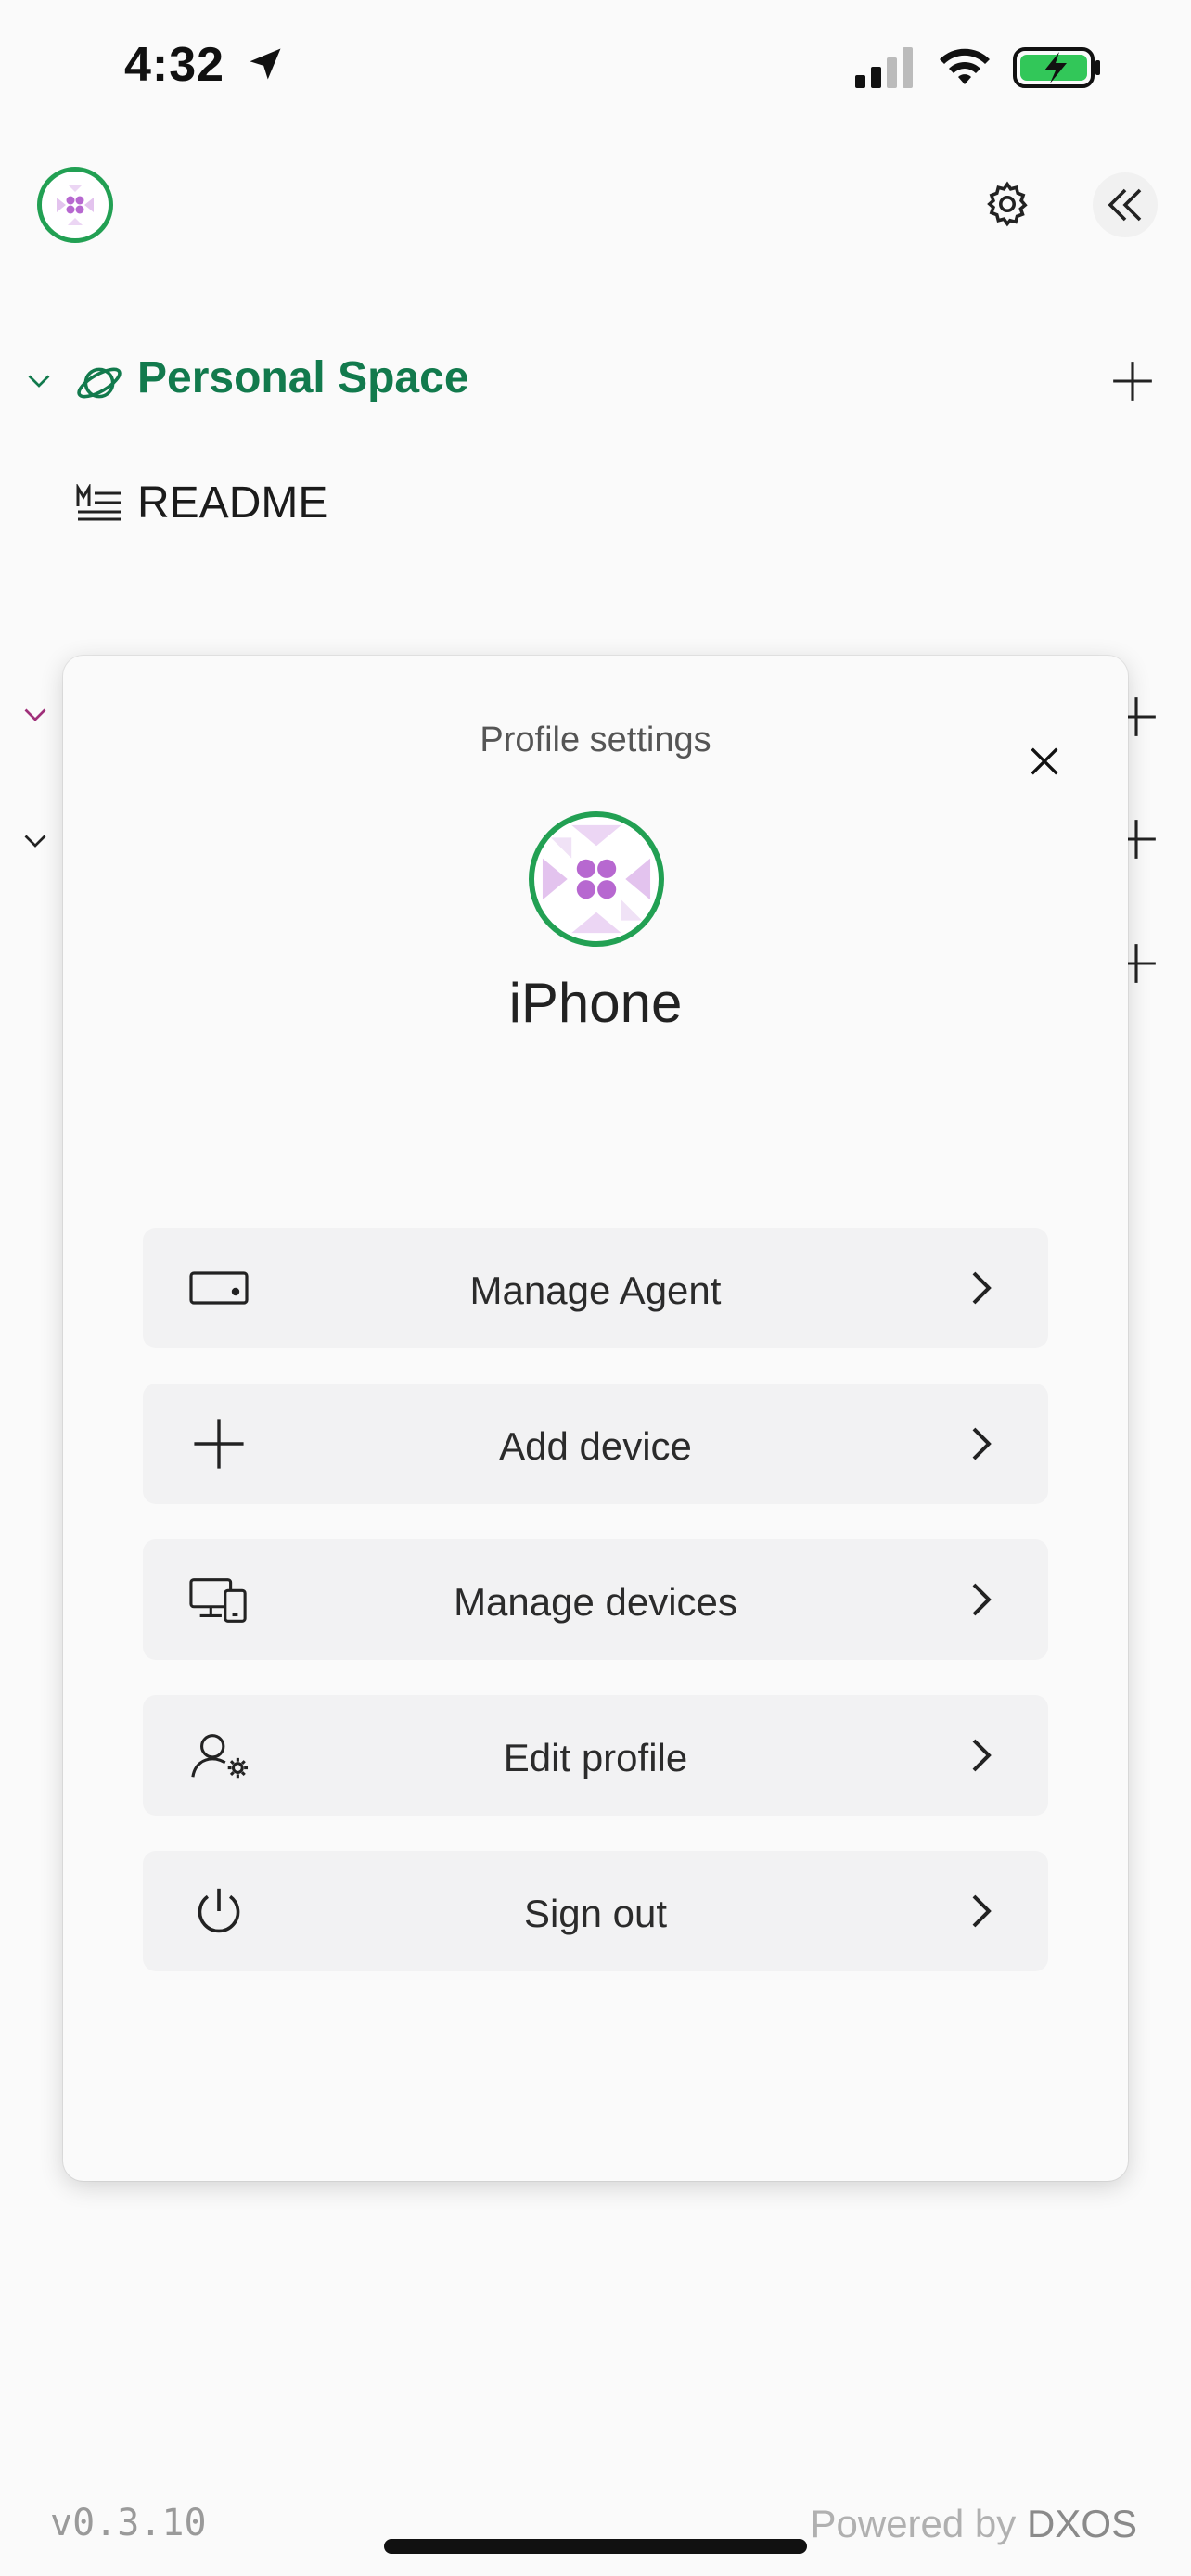 The height and width of the screenshot is (2576, 1191). I want to click on edit-profile-button: Edit profile, so click(595, 1755).